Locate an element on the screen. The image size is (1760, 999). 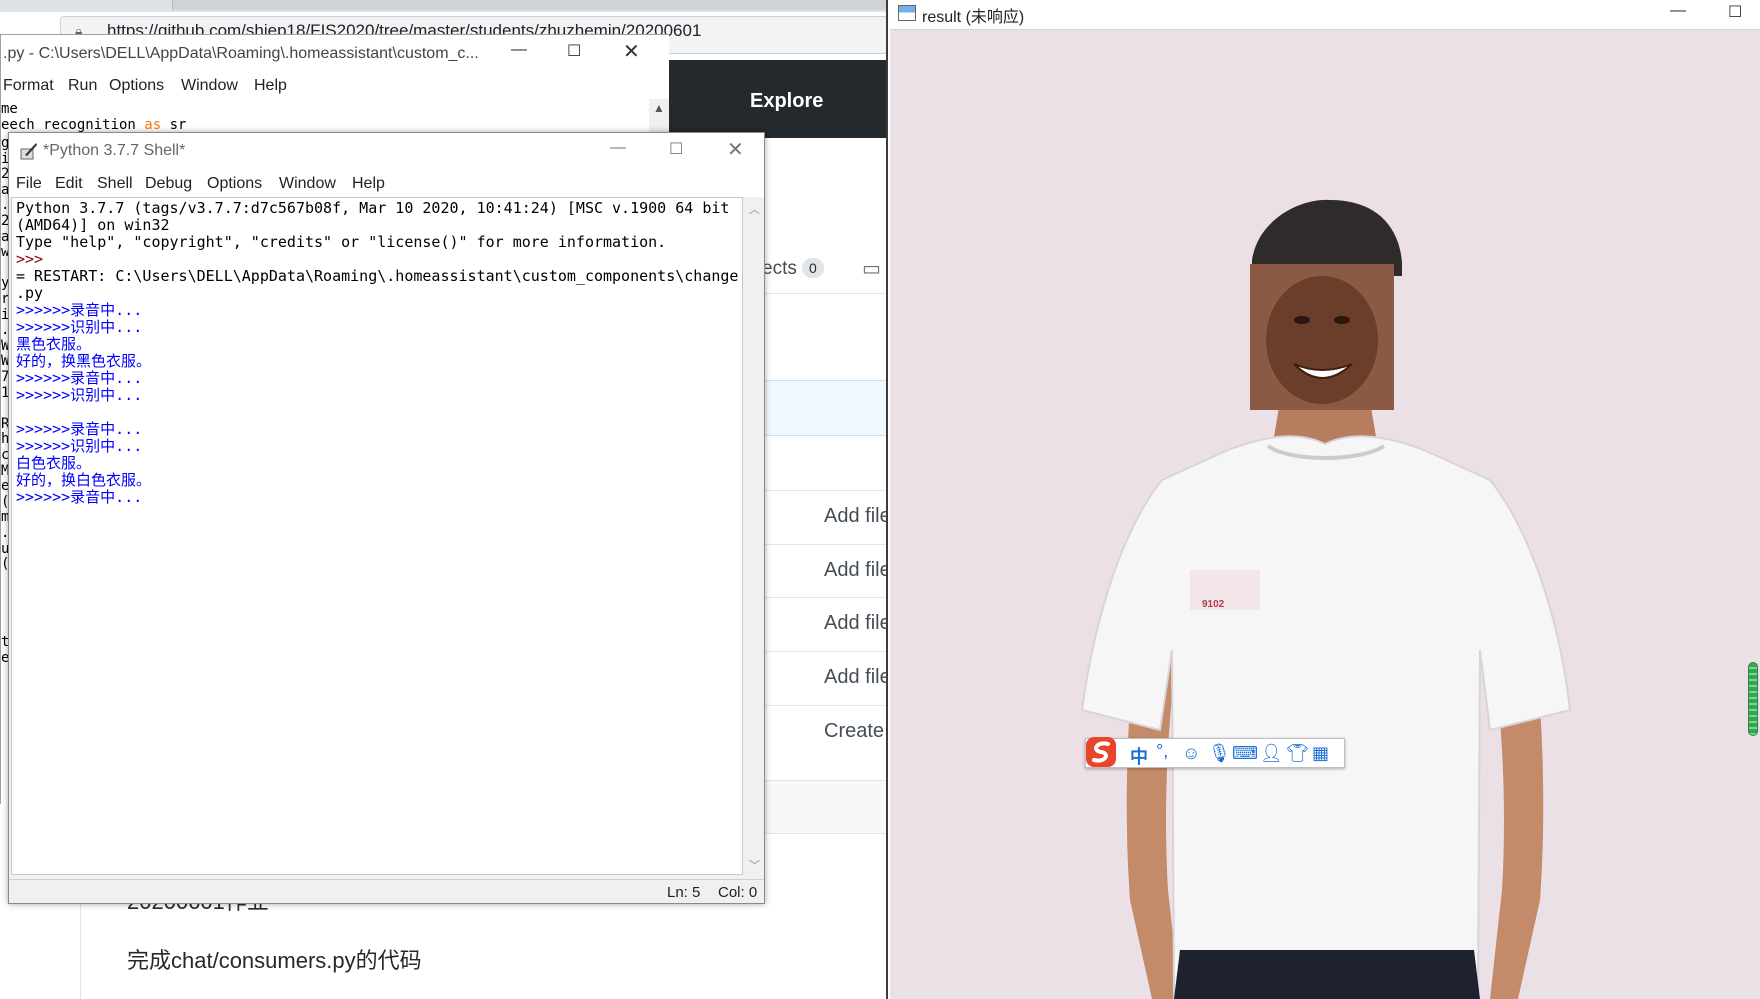
repo-tabs: ects 0 ▭ is located at coordinates (823, 272).